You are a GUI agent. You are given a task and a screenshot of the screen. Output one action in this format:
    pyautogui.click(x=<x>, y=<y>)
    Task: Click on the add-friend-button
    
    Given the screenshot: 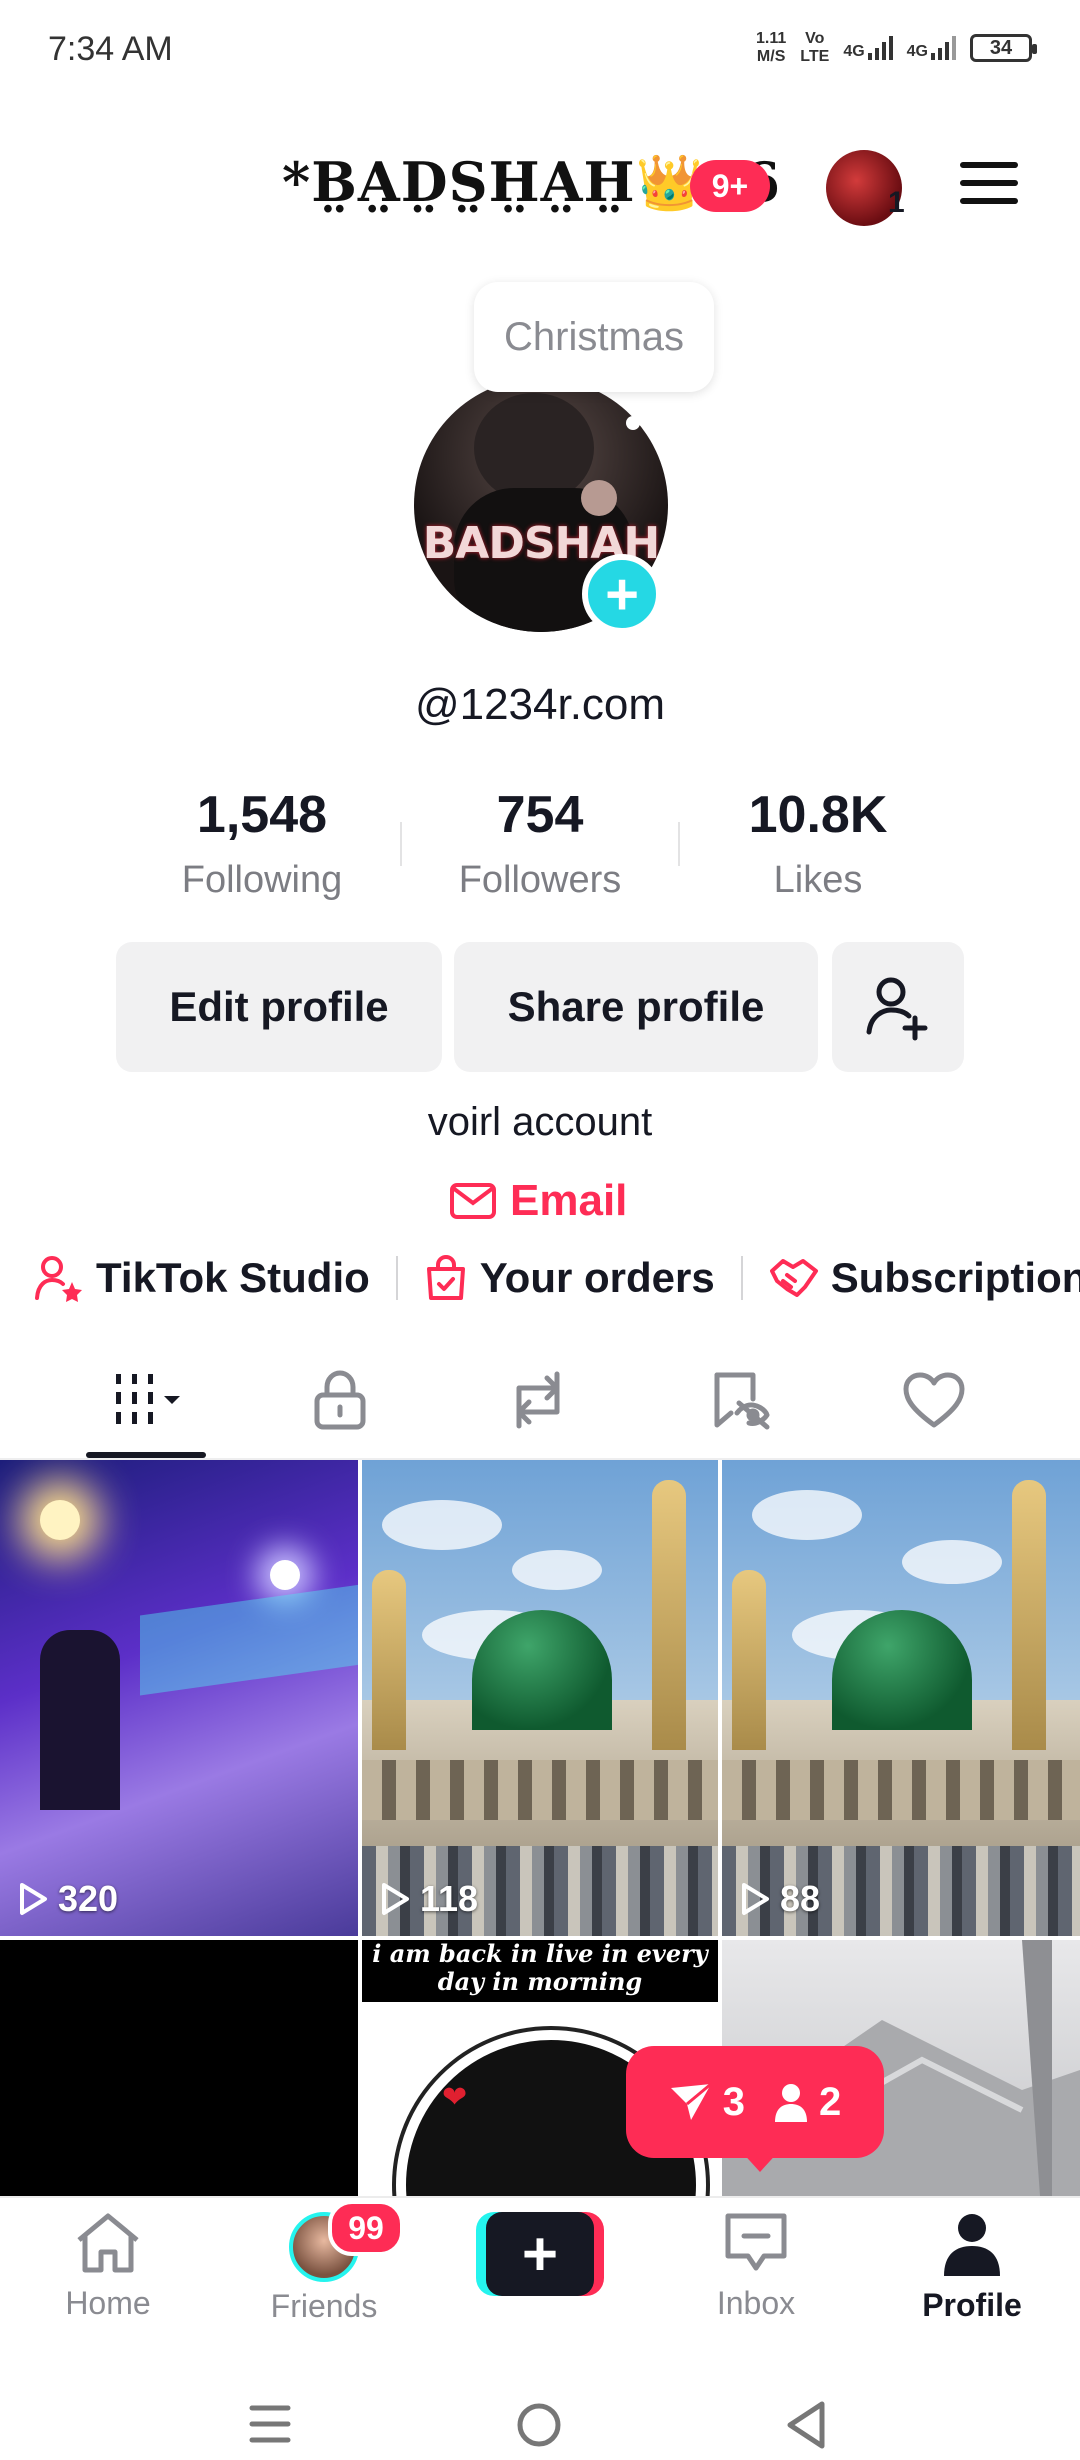 What is the action you would take?
    pyautogui.click(x=898, y=1007)
    